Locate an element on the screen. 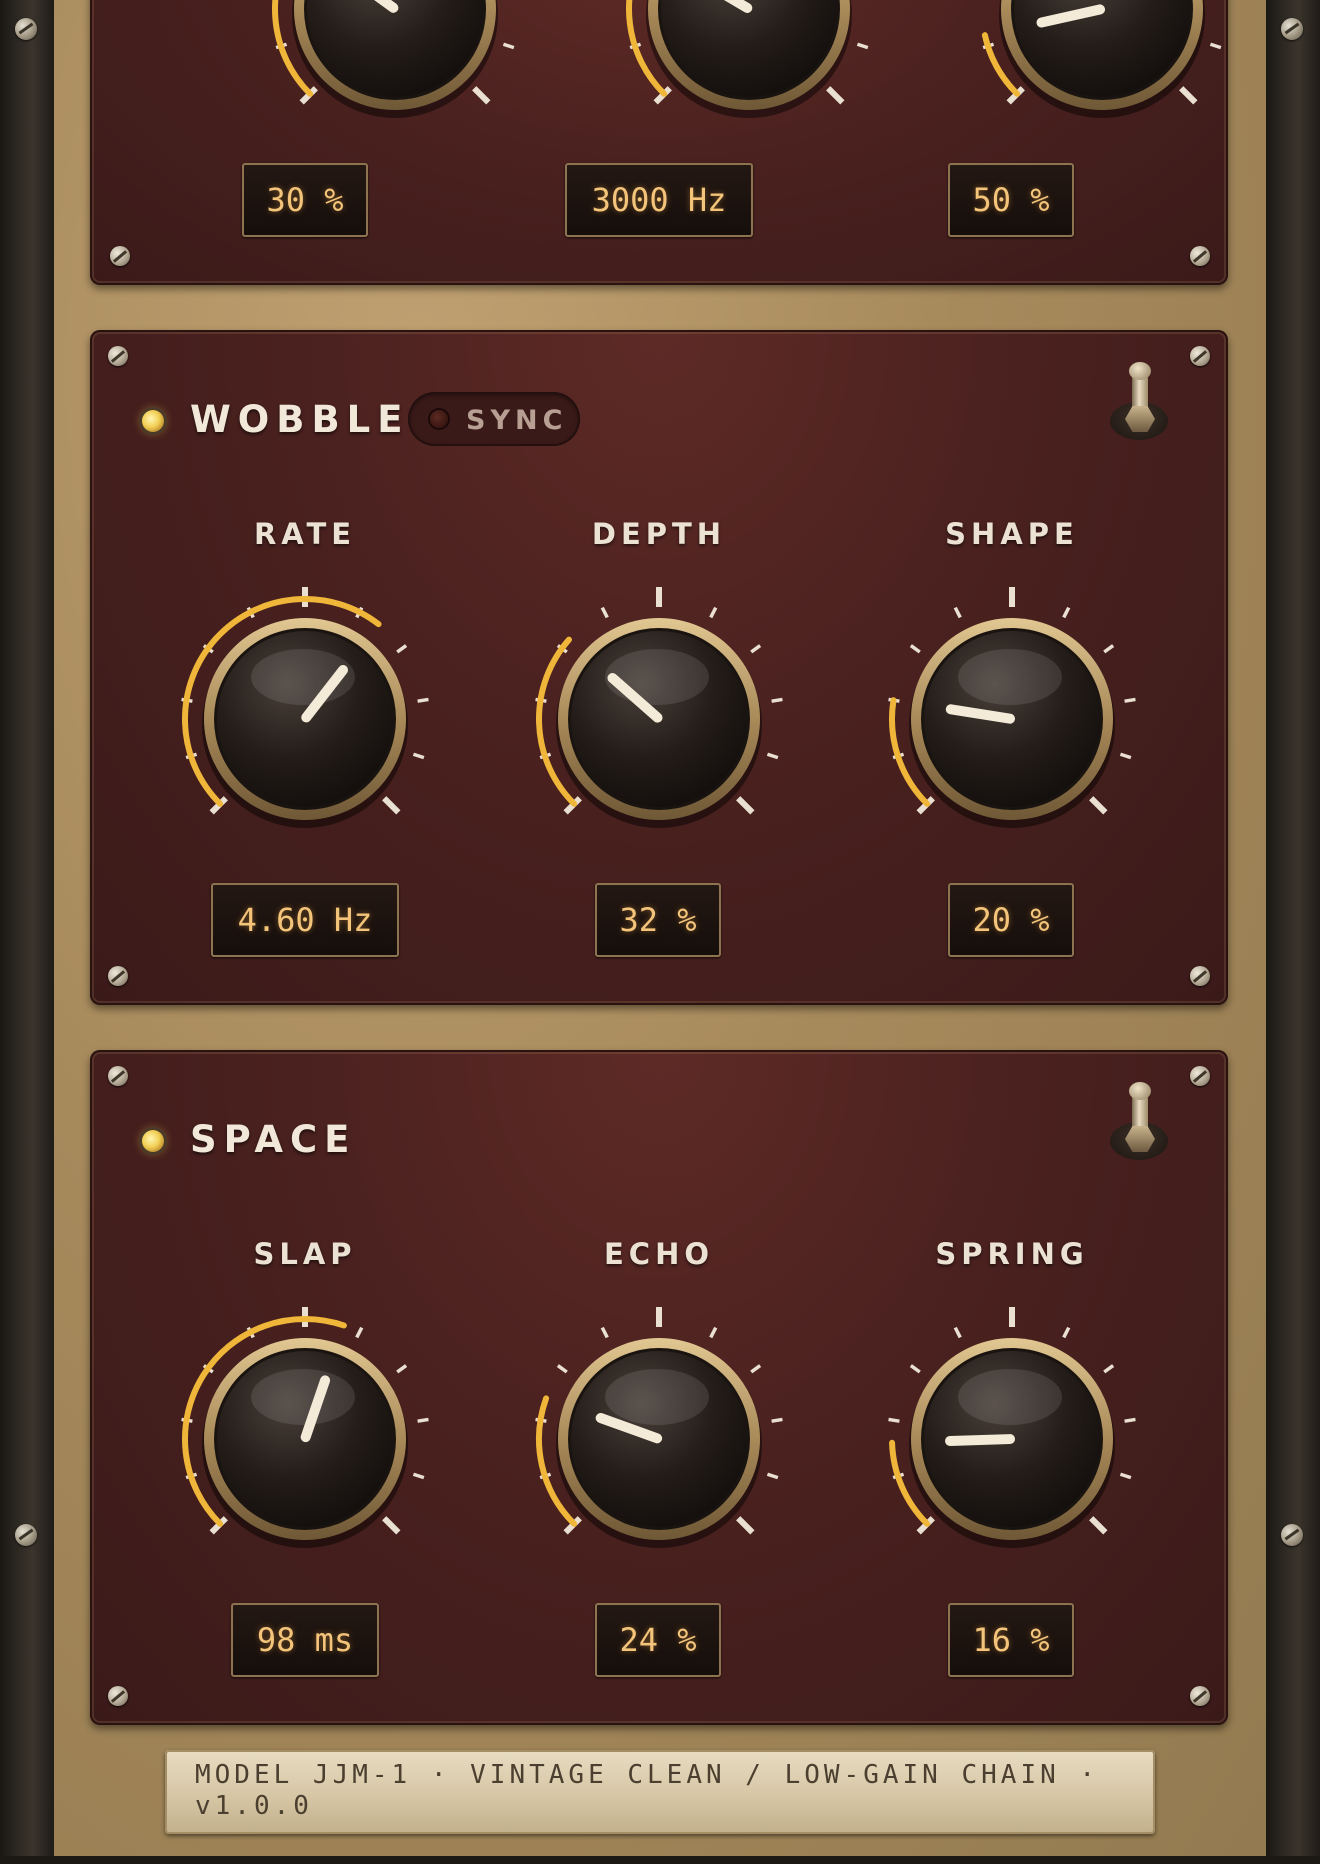  rate-readout: 4.60 Hz is located at coordinates (305, 920).